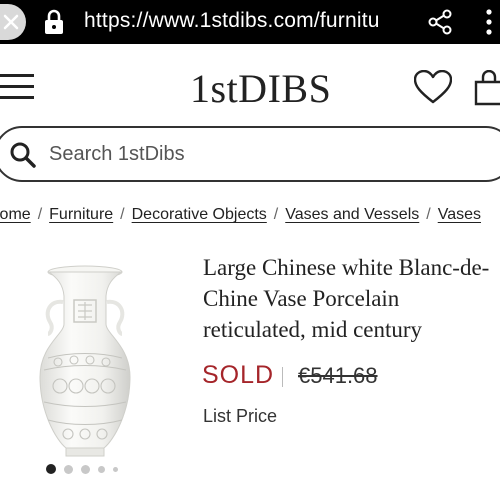 This screenshot has height=500, width=500. What do you see at coordinates (250, 154) in the screenshot?
I see `search-bar: Search 1stDibs` at bounding box center [250, 154].